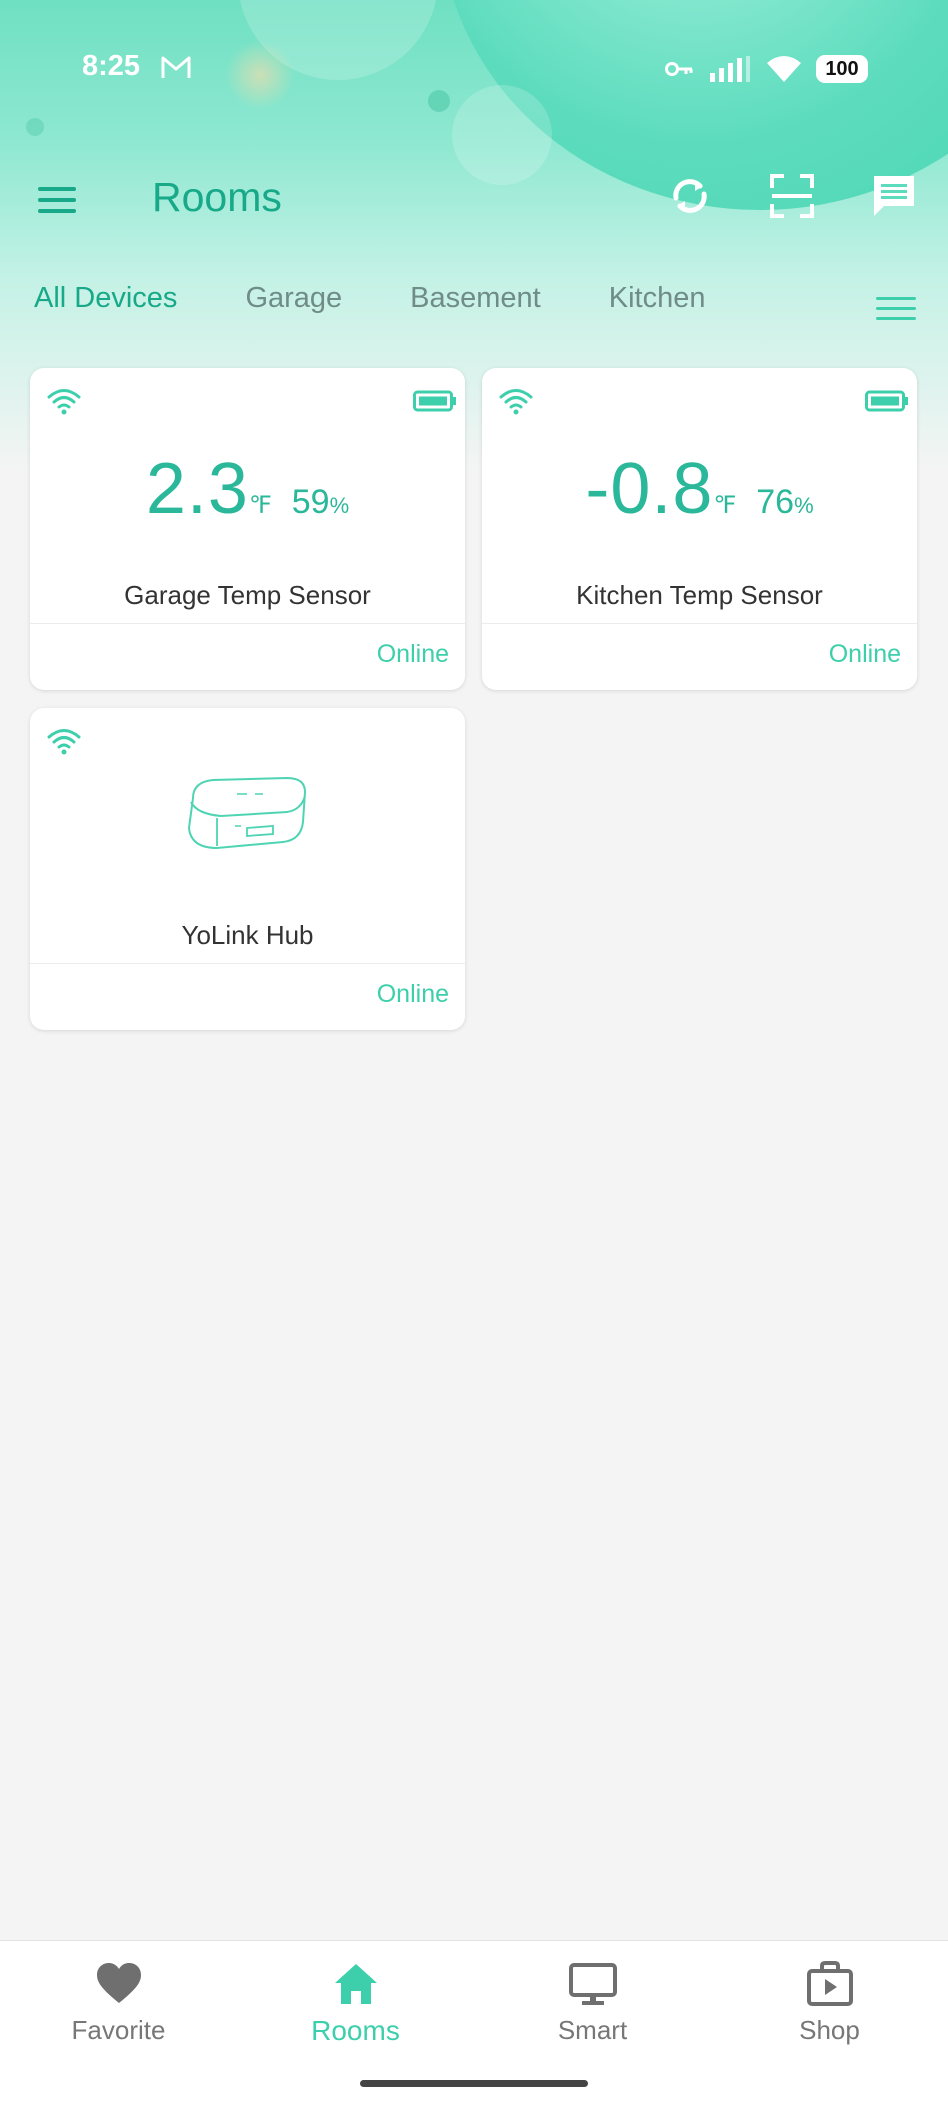  What do you see at coordinates (829, 2030) in the screenshot?
I see `nav-label: Shop` at bounding box center [829, 2030].